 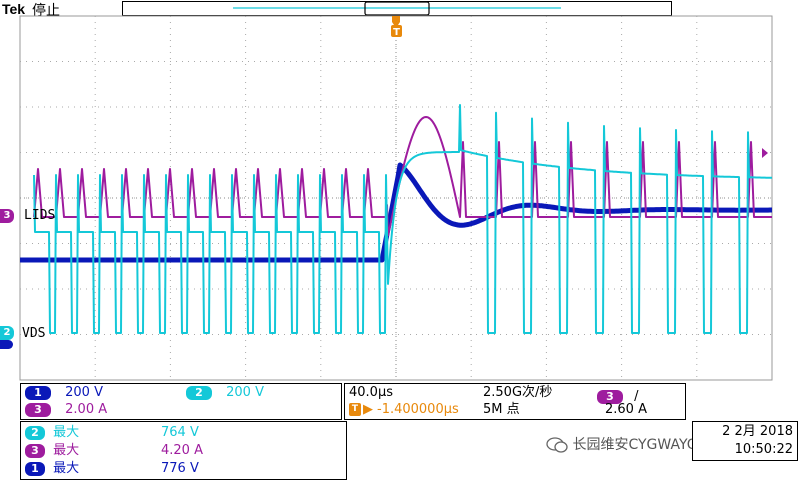 What do you see at coordinates (35, 433) in the screenshot?
I see `measurement-channel-badge: 2` at bounding box center [35, 433].